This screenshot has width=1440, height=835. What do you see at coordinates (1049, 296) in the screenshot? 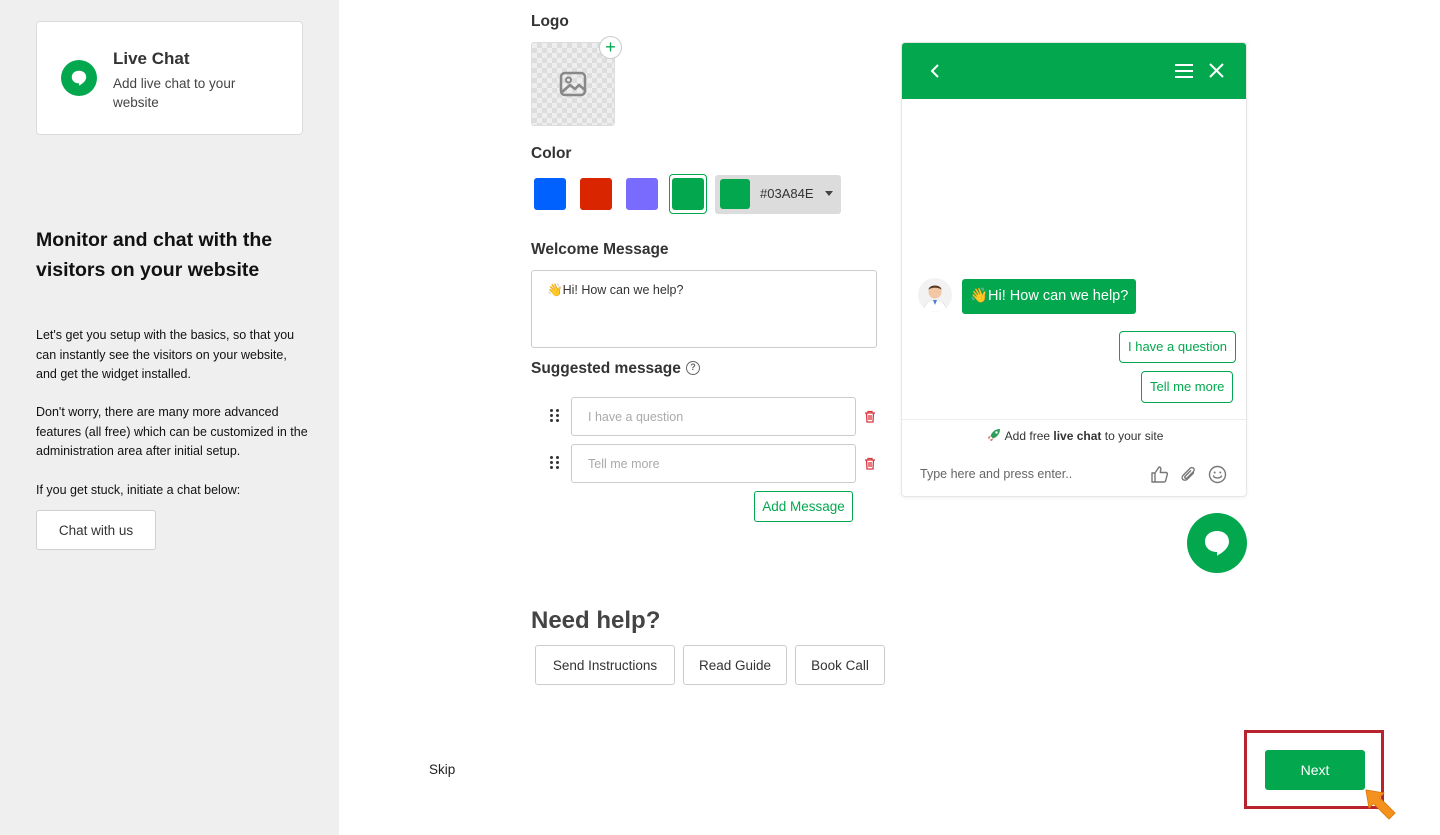
I see `greeting-bubble: 👋Hi! How can we help?` at bounding box center [1049, 296].